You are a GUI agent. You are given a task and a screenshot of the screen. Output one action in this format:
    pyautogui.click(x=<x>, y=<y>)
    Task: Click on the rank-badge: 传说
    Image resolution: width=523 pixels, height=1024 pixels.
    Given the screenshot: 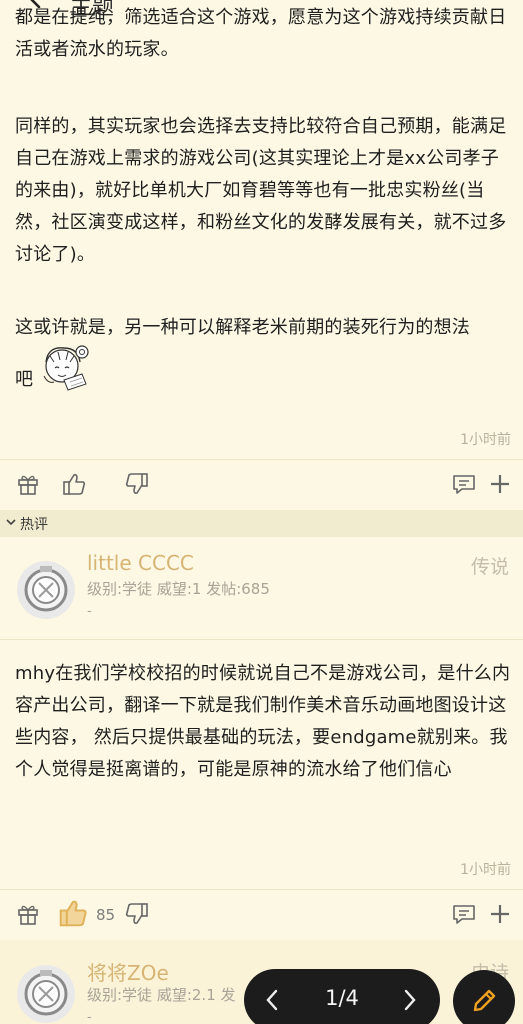 What is the action you would take?
    pyautogui.click(x=489, y=567)
    